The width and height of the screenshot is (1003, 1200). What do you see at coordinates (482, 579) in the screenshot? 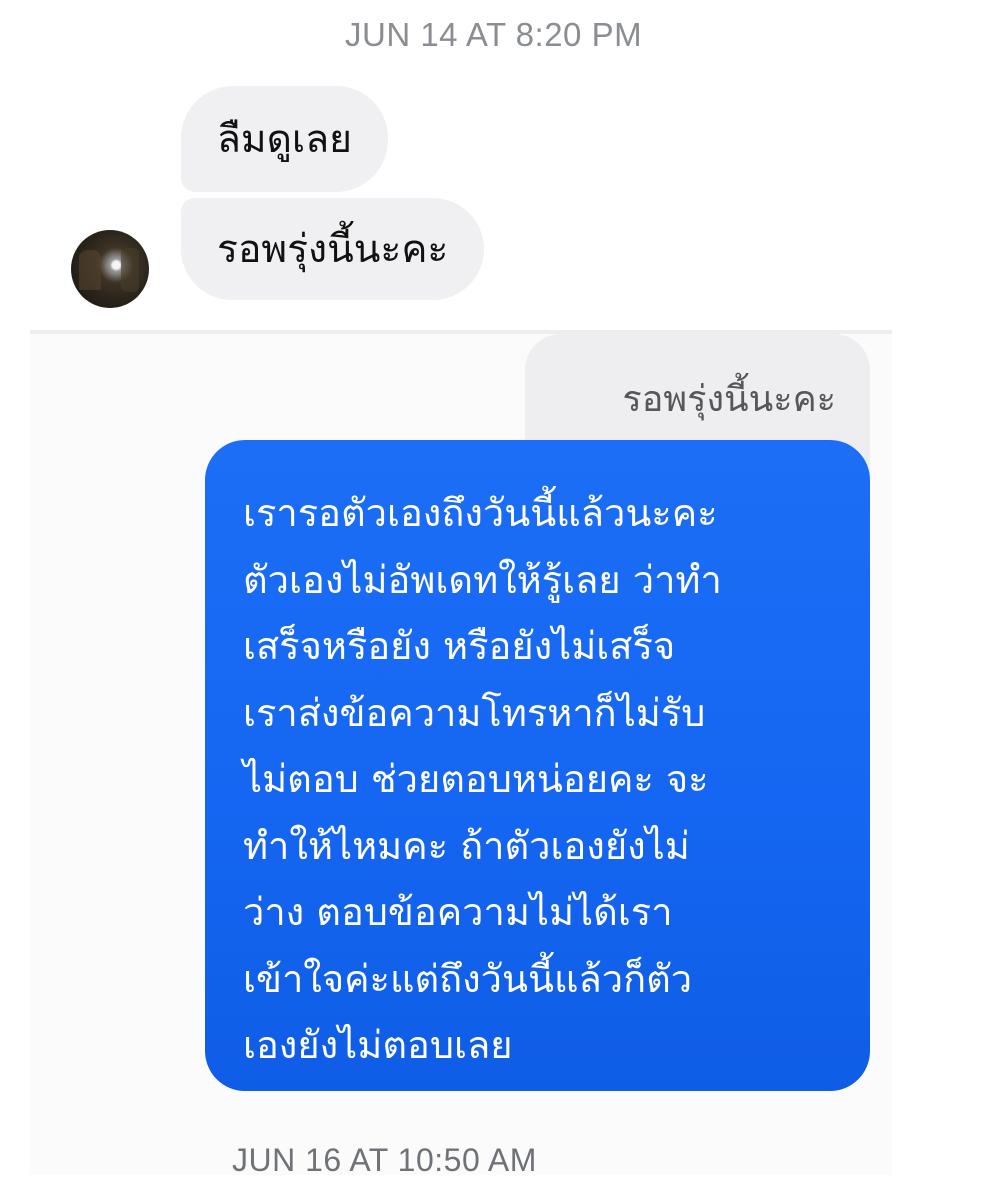
I see `sent-message-line: ตัวเองไม่อัพเดทให้รู้เลย ว่าทำ` at bounding box center [482, 579].